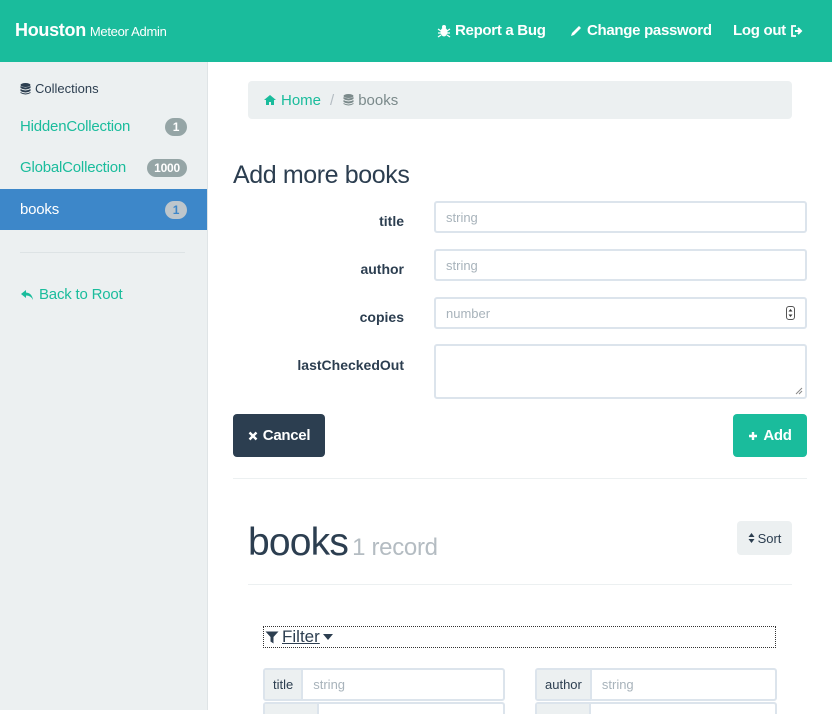  What do you see at coordinates (620, 265) in the screenshot?
I see `author-input: string` at bounding box center [620, 265].